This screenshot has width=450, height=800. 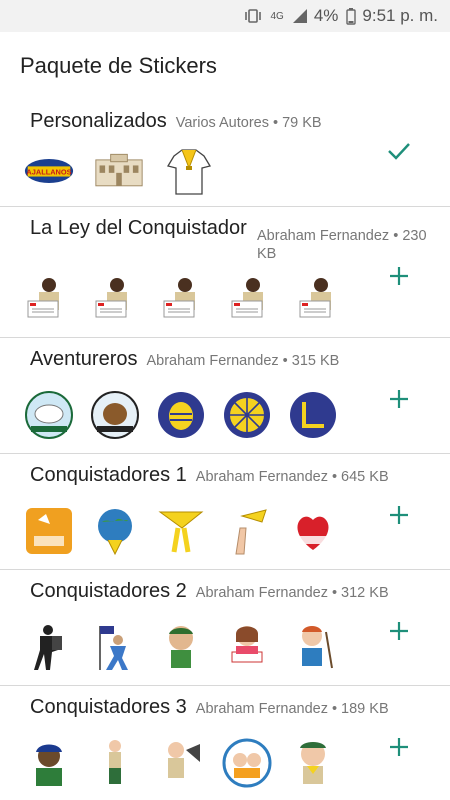 What do you see at coordinates (302, 123) in the screenshot?
I see `pack-size: 79 KB` at bounding box center [302, 123].